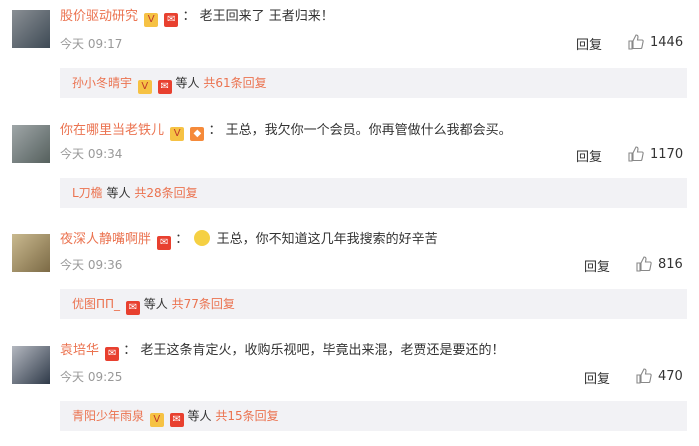 The width and height of the screenshot is (699, 446). I want to click on comment-time: 今天 09:36, so click(91, 265).